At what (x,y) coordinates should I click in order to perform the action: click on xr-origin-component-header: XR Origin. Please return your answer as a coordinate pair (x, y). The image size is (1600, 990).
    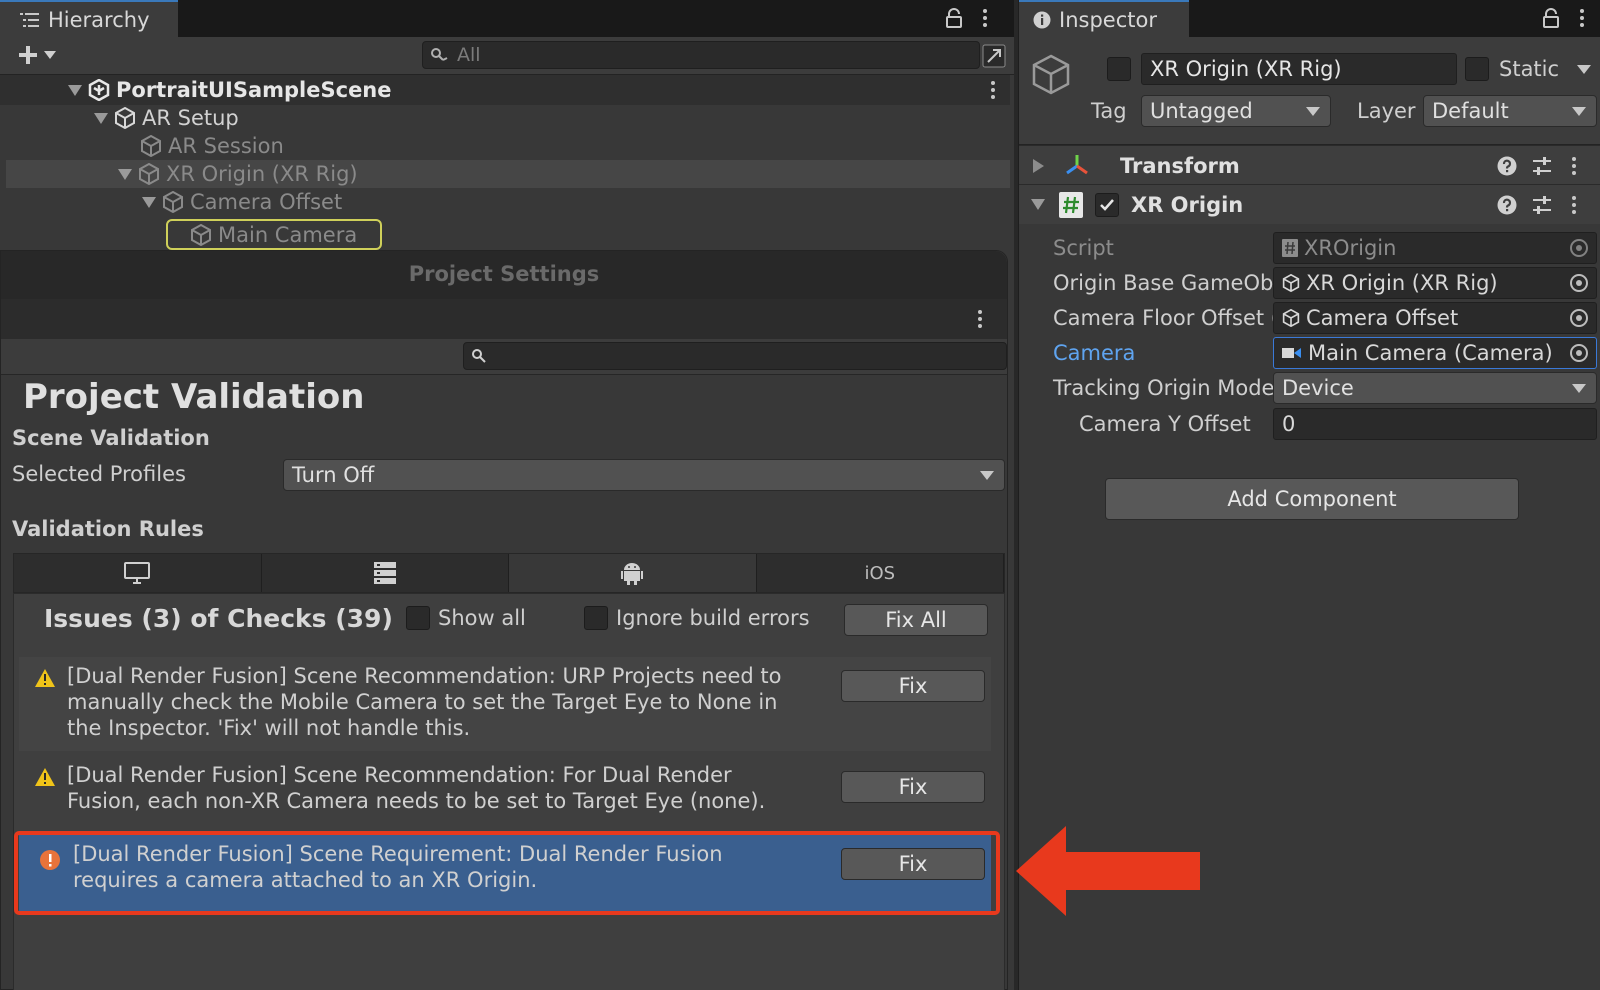
    Looking at the image, I should click on (1309, 204).